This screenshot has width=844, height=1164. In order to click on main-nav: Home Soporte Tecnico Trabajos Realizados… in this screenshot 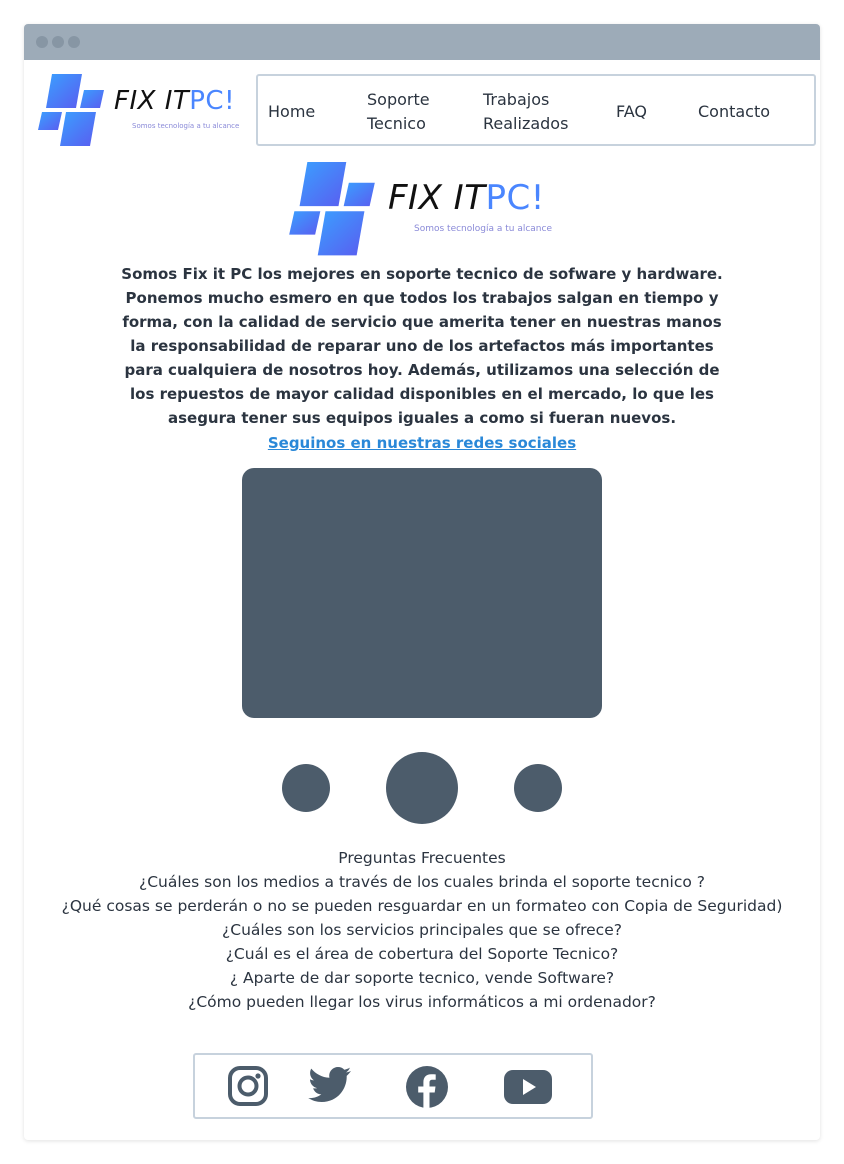, I will do `click(536, 110)`.